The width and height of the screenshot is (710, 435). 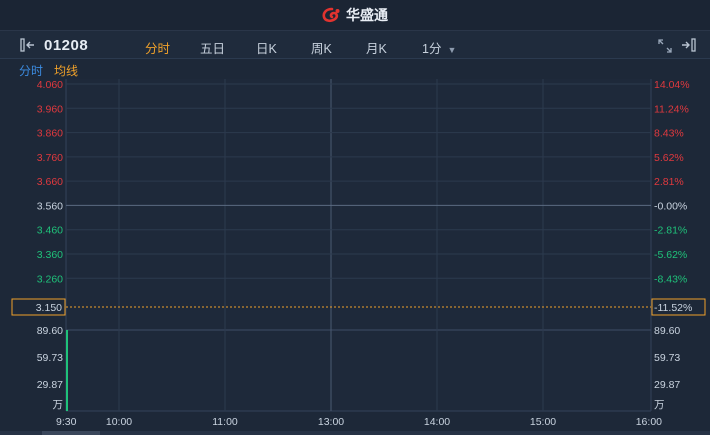 What do you see at coordinates (50, 158) in the screenshot?
I see `price-tick-label: 3.760` at bounding box center [50, 158].